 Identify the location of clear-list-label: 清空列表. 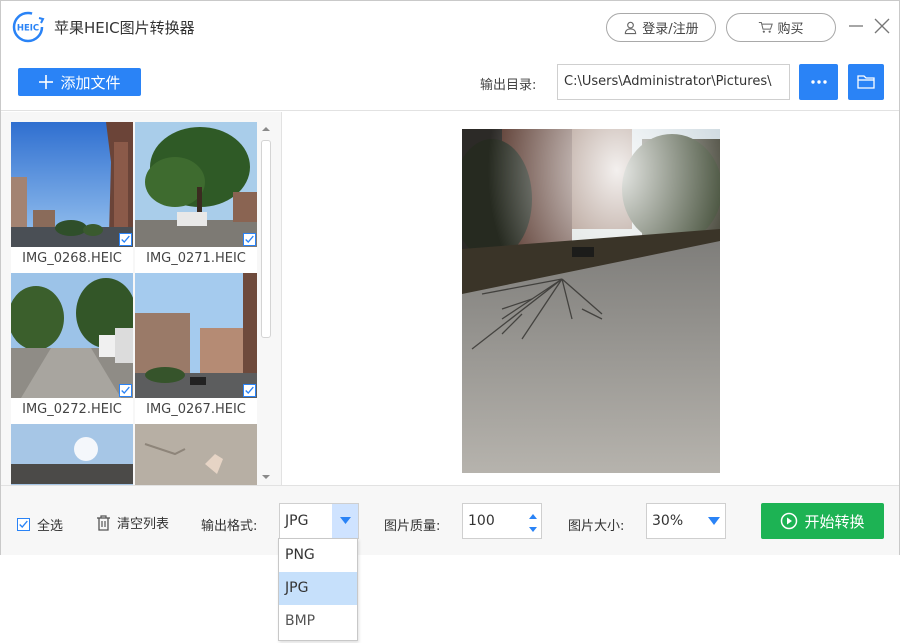
(143, 524).